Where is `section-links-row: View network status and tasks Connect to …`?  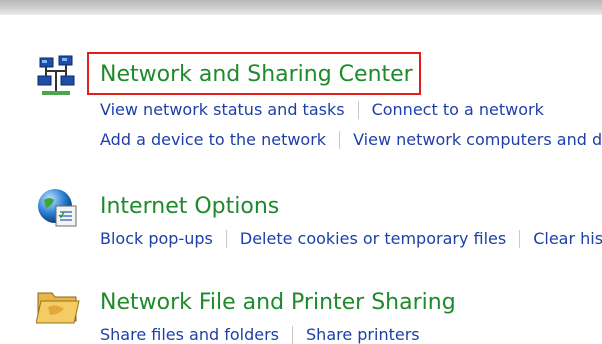
section-links-row: View network status and tasks Connect to … is located at coordinates (322, 110).